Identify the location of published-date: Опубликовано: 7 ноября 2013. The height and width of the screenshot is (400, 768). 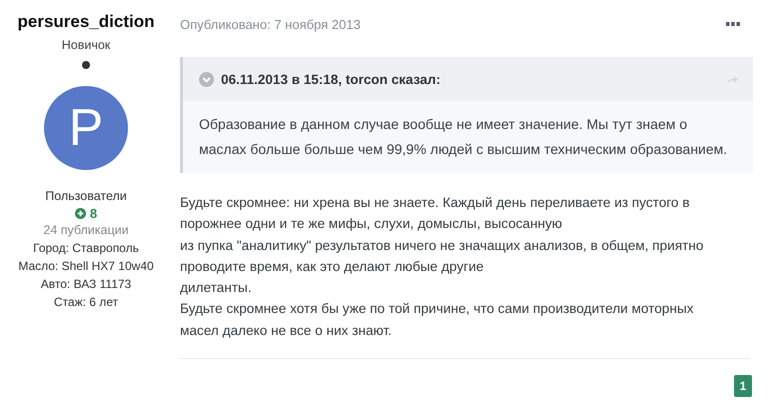
(270, 24).